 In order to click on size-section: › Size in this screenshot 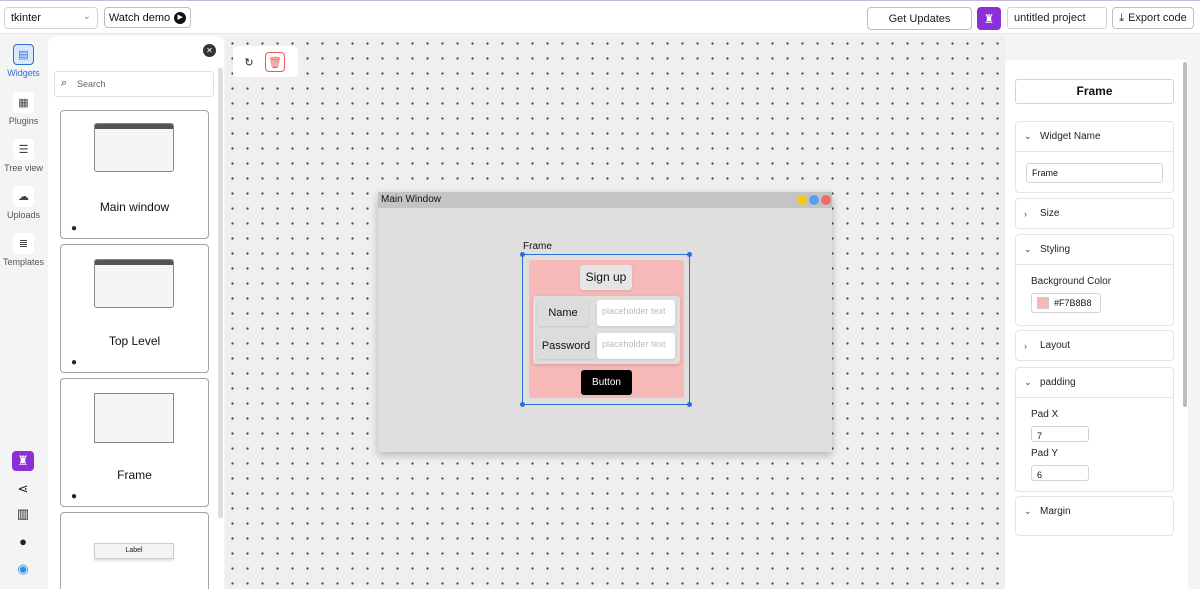, I will do `click(1094, 213)`.